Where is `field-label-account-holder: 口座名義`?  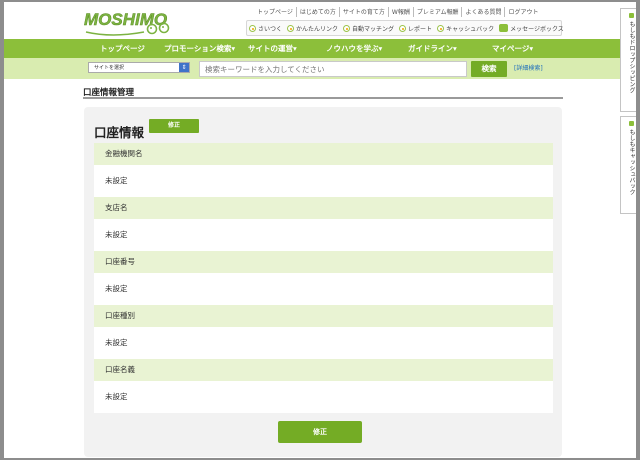 field-label-account-holder: 口座名義 is located at coordinates (323, 370).